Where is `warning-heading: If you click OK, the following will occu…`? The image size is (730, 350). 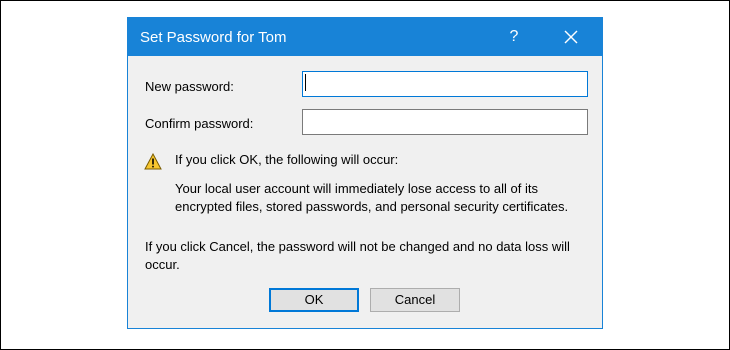 warning-heading: If you click OK, the following will occu… is located at coordinates (287, 159).